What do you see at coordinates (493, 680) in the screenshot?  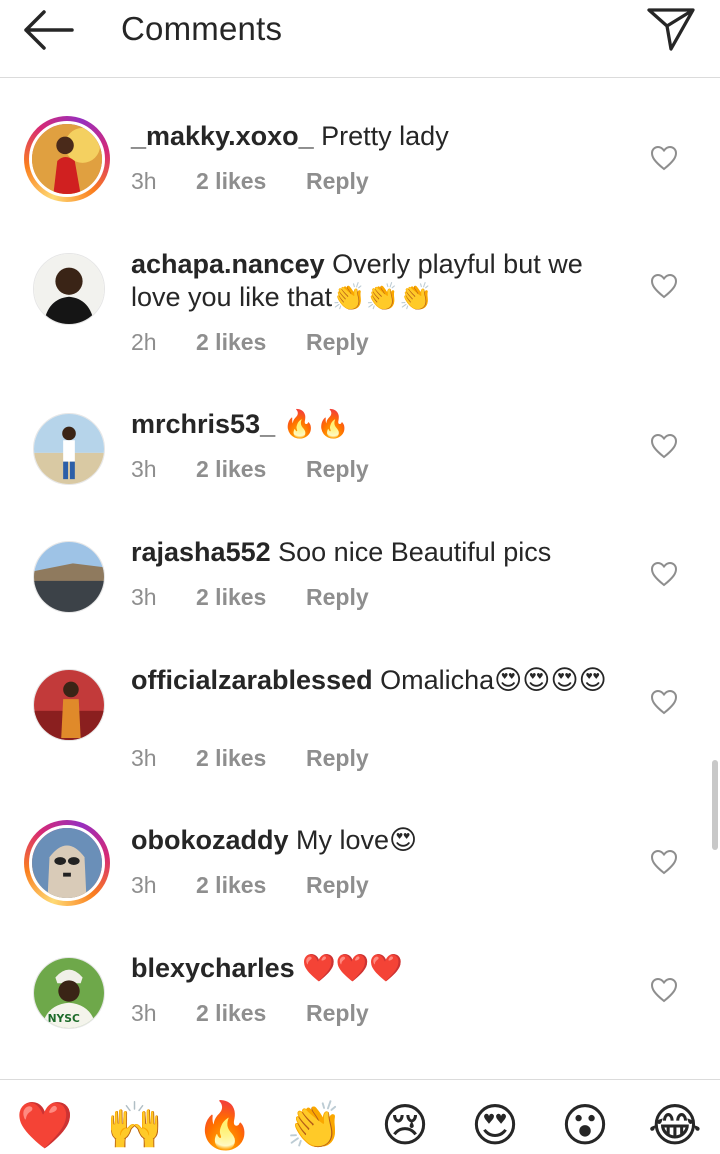 I see `comment-body: Omalicha😍😍😍😍` at bounding box center [493, 680].